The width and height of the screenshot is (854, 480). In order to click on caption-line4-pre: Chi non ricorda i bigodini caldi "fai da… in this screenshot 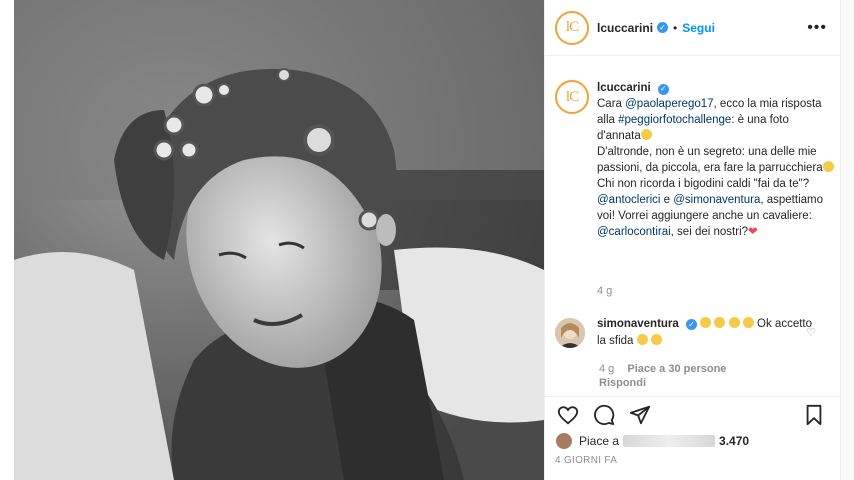, I will do `click(703, 184)`.